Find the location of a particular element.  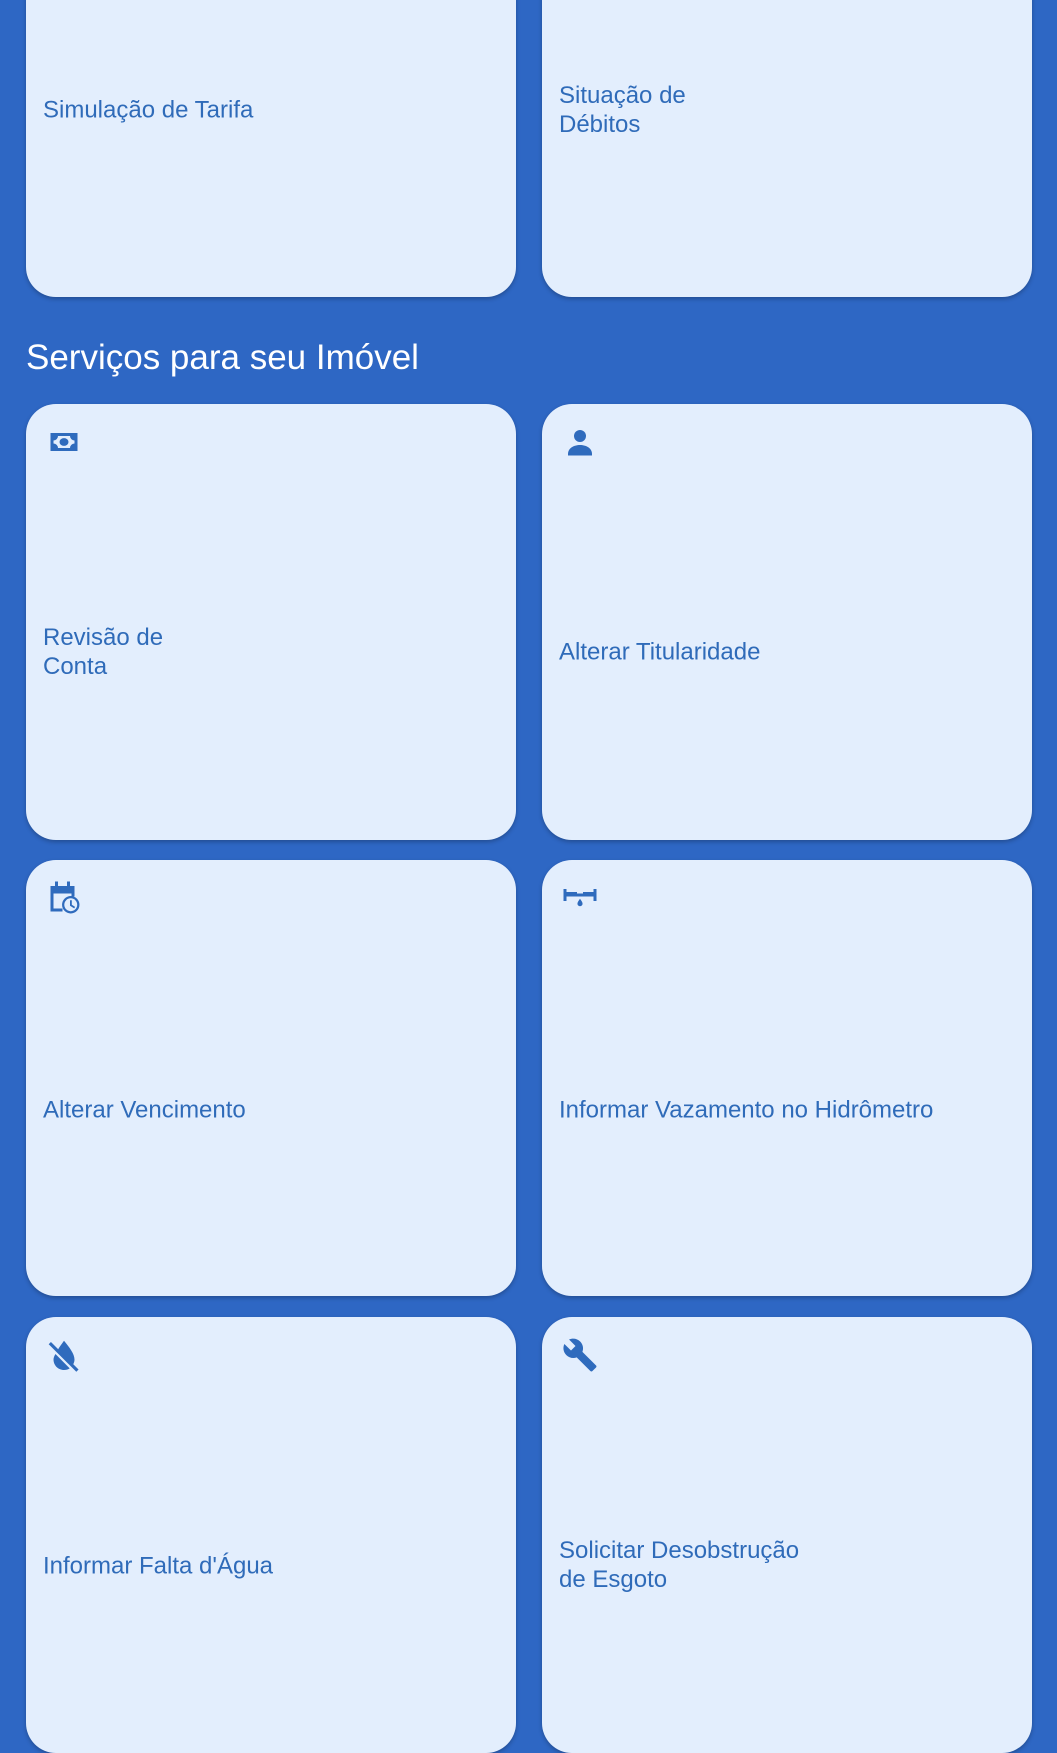

water-off-icon is located at coordinates (64, 1355).